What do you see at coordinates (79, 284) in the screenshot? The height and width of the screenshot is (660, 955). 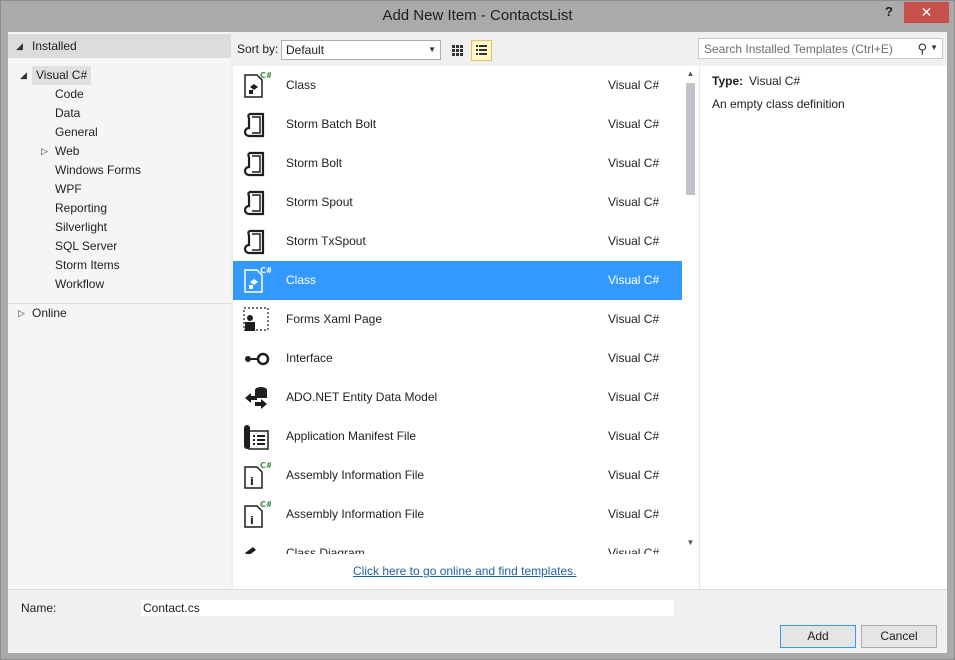 I see `tree-item-workflow: Workflow` at bounding box center [79, 284].